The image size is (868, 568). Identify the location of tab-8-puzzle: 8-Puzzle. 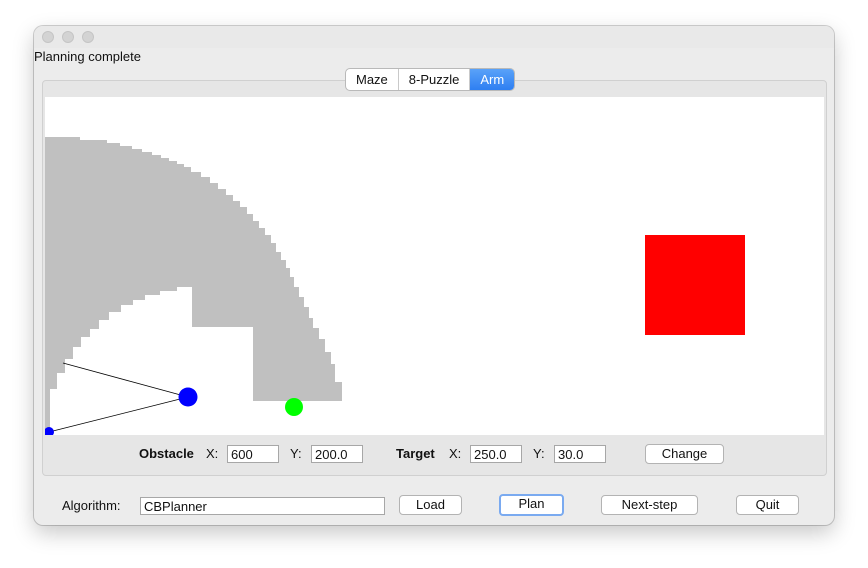
(435, 79).